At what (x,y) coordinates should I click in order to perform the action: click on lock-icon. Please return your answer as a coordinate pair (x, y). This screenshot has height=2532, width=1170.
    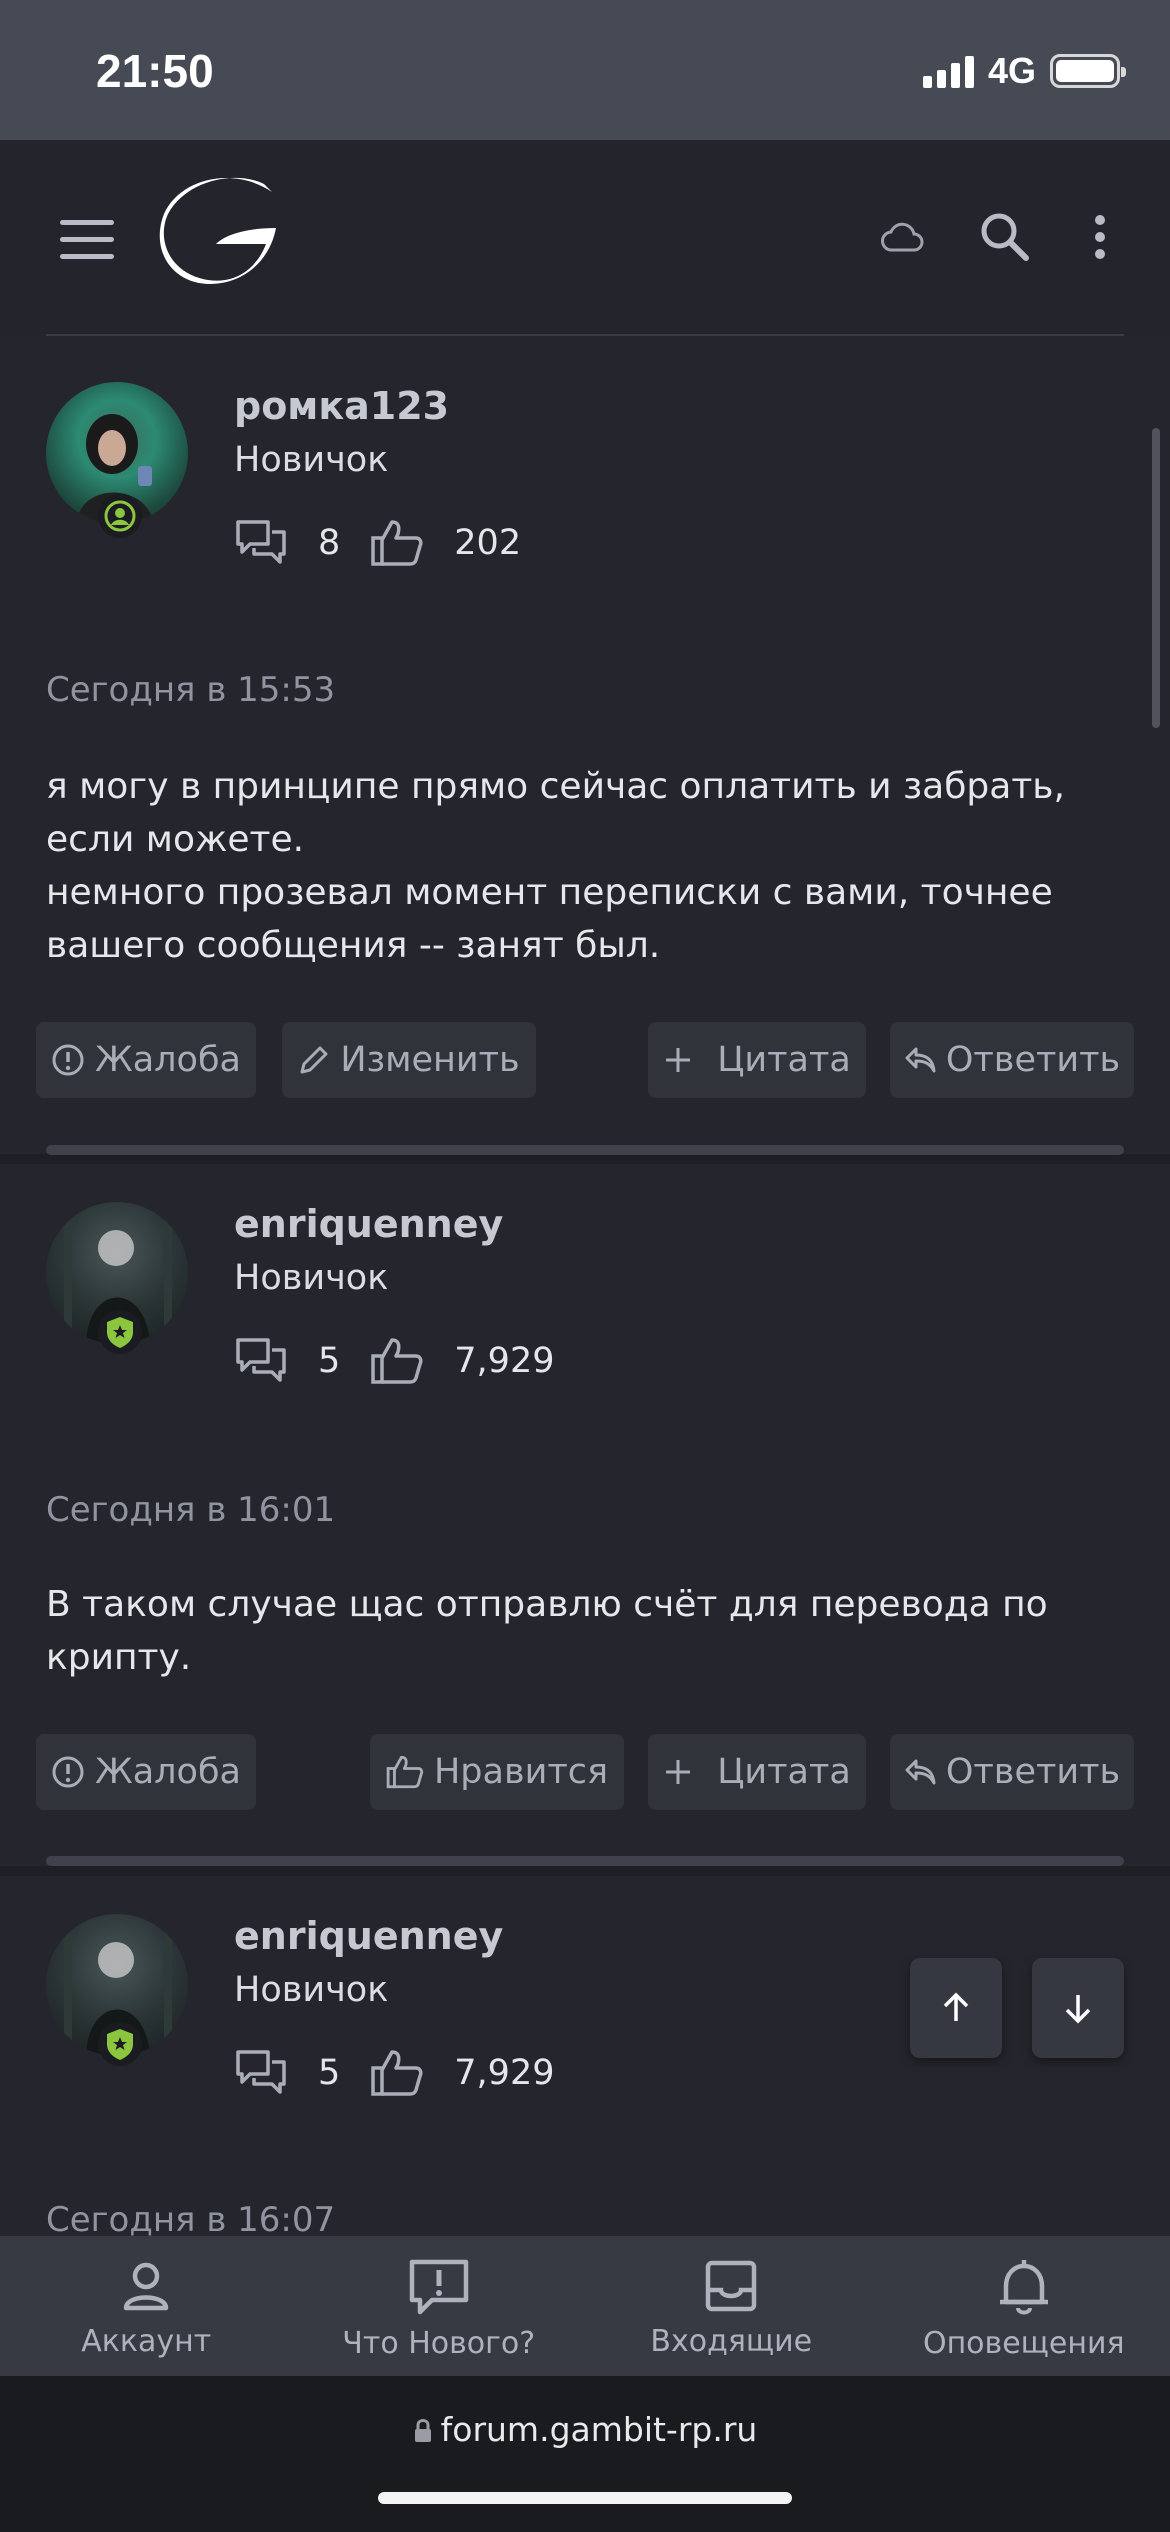
    Looking at the image, I should click on (422, 2430).